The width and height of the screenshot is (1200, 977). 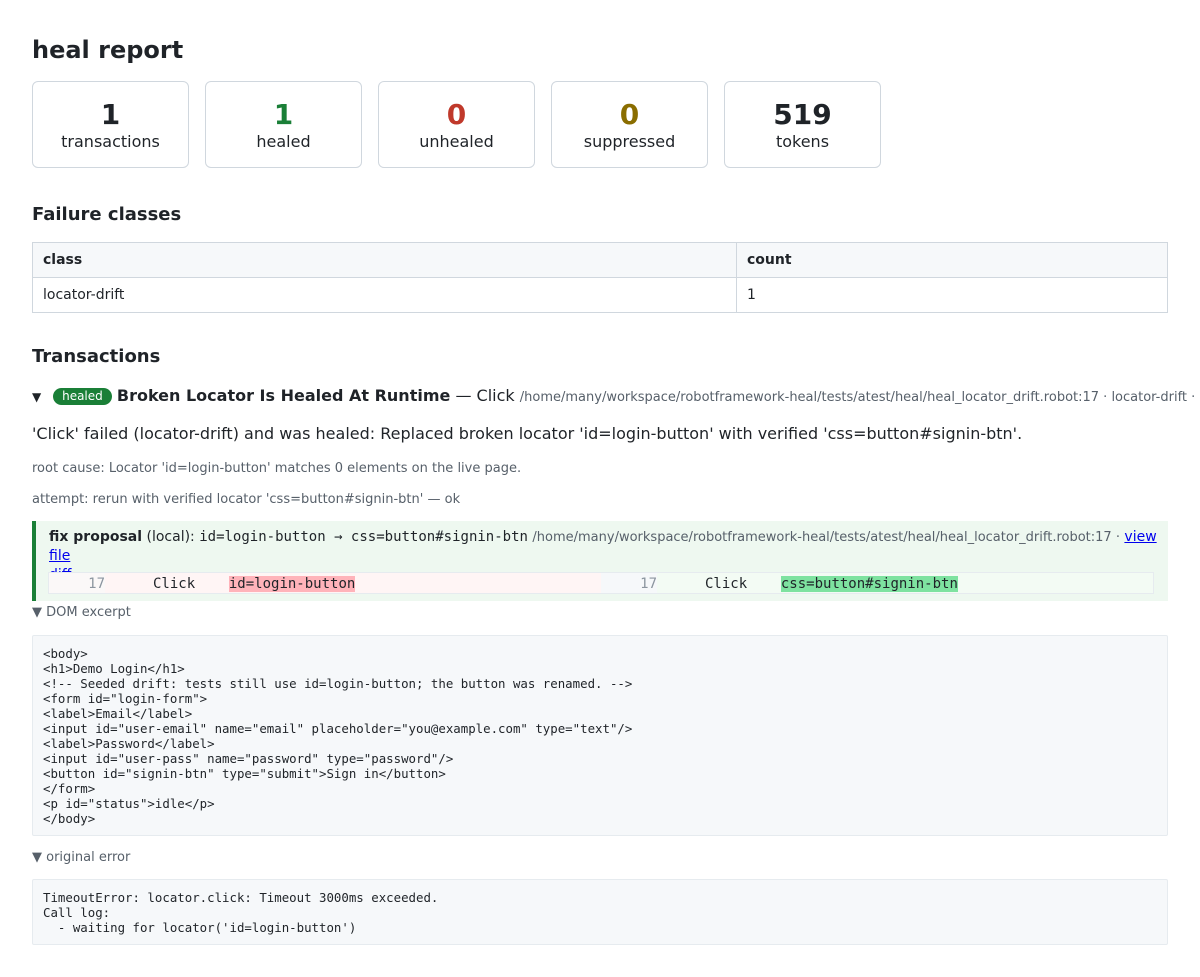 What do you see at coordinates (37, 397) in the screenshot?
I see `triangle-down-icon: ▼` at bounding box center [37, 397].